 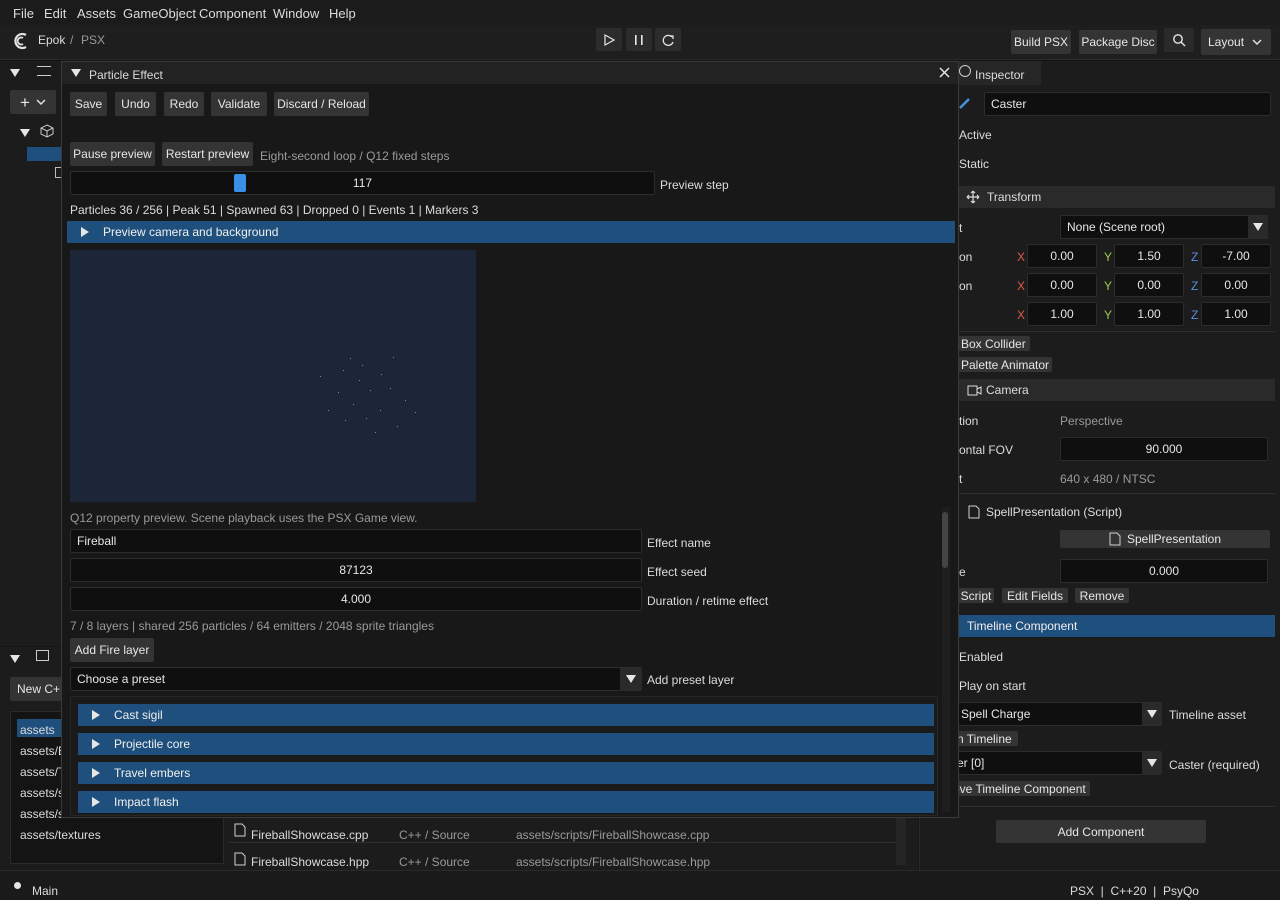 I want to click on inspector-tab: Inspector, so click(x=998, y=73).